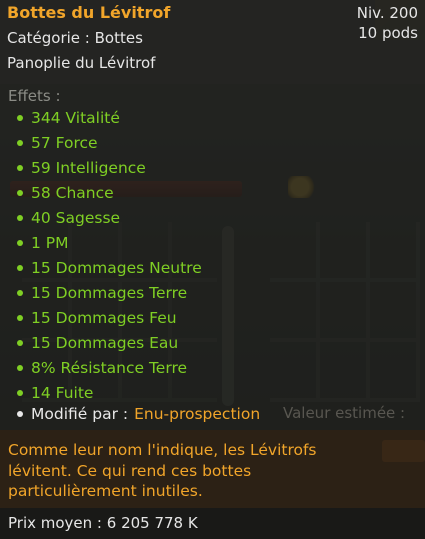  Describe the element at coordinates (62, 393) in the screenshot. I see `effect-text: 14 Fuite` at that location.